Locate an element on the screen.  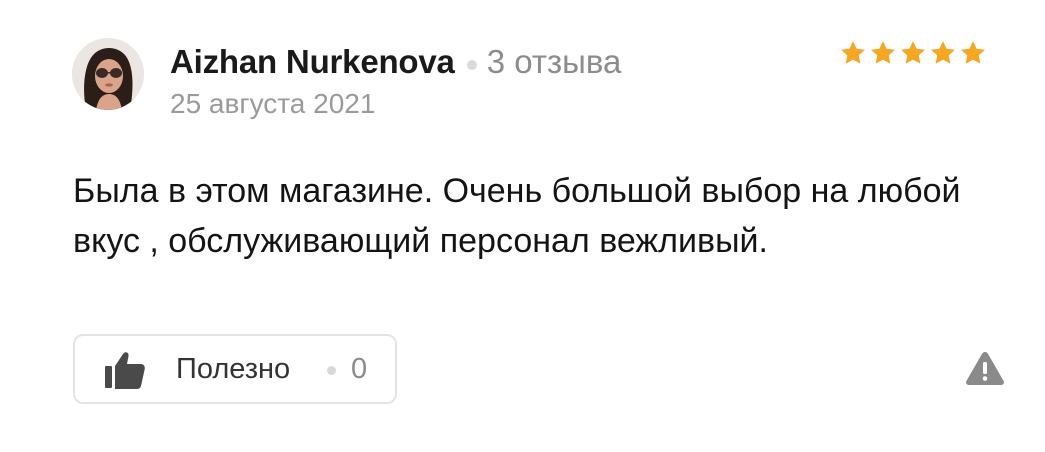
thumbs-up-icon is located at coordinates (125, 370).